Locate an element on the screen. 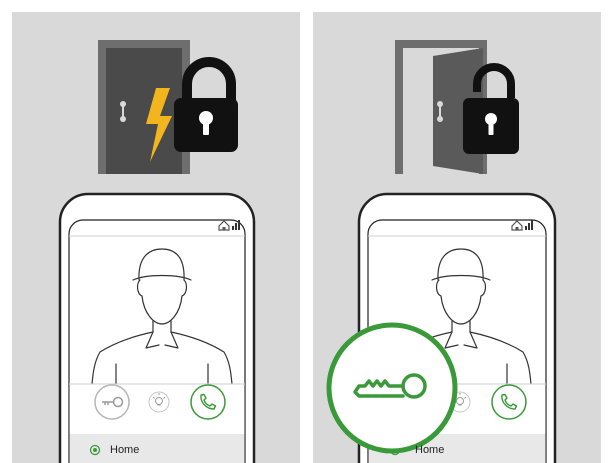 The image size is (613, 463). key-button-highlighted is located at coordinates (392, 388).